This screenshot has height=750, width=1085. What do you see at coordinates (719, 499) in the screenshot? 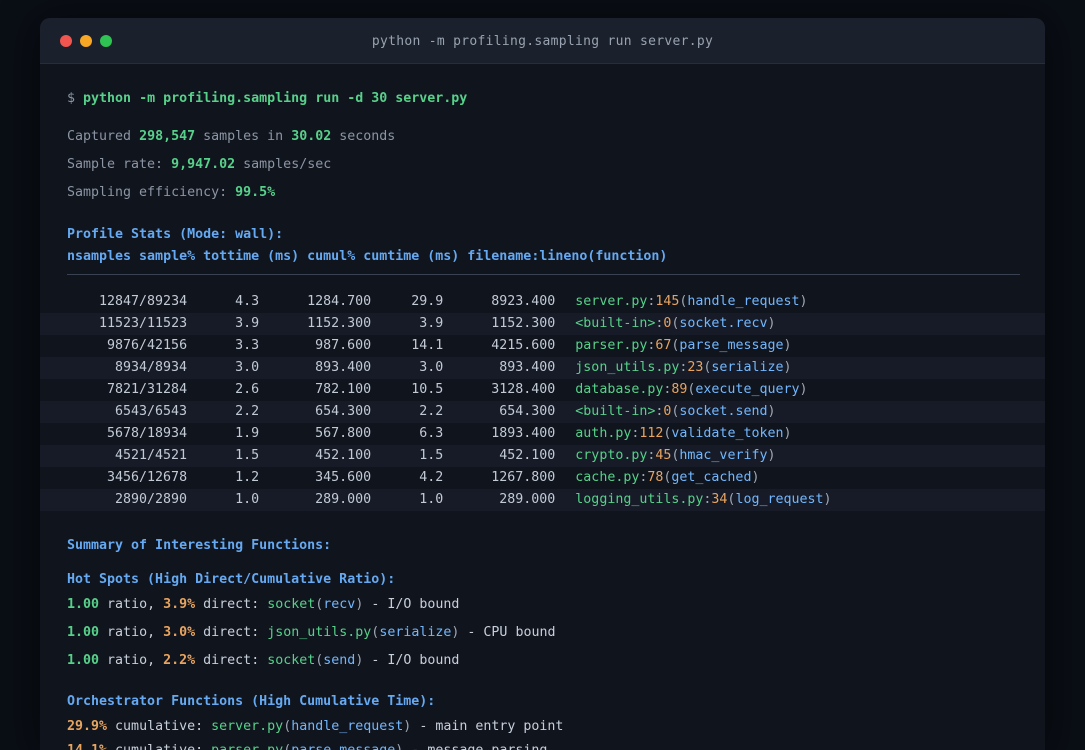
I see `row-lineno: 34` at bounding box center [719, 499].